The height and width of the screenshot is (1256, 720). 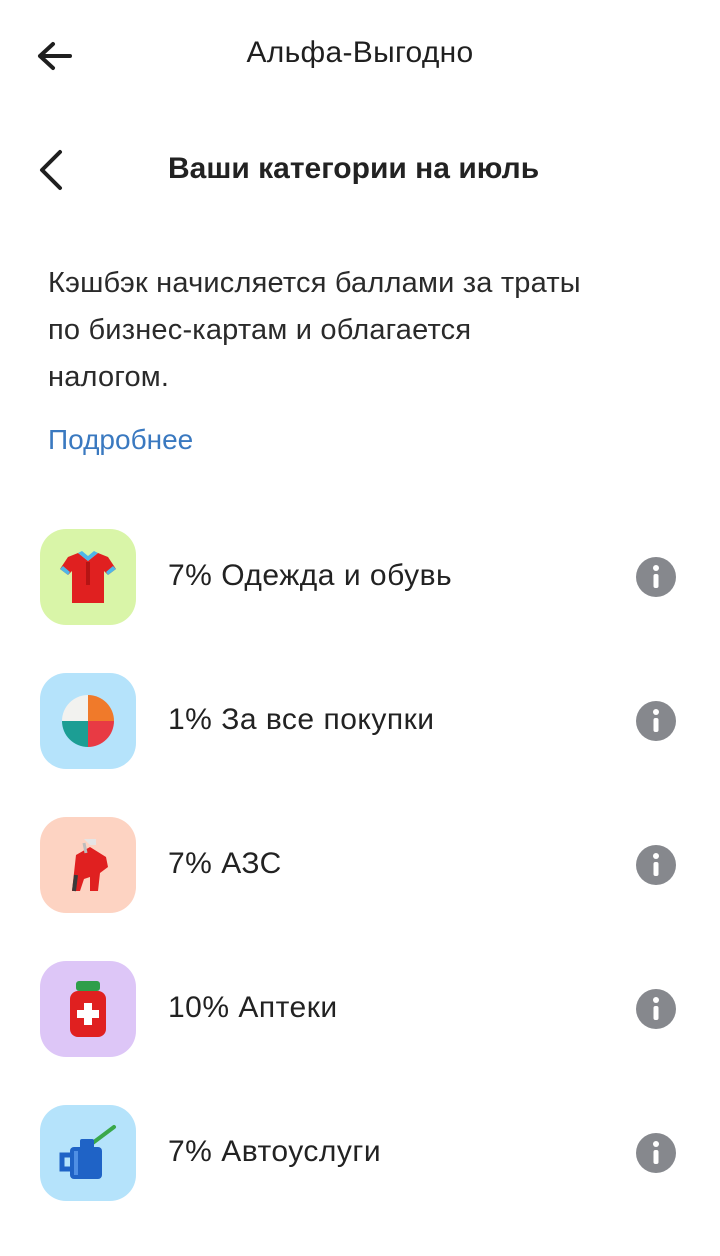 I want to click on sub-header: Ваши категории на июль, so click(x=360, y=170).